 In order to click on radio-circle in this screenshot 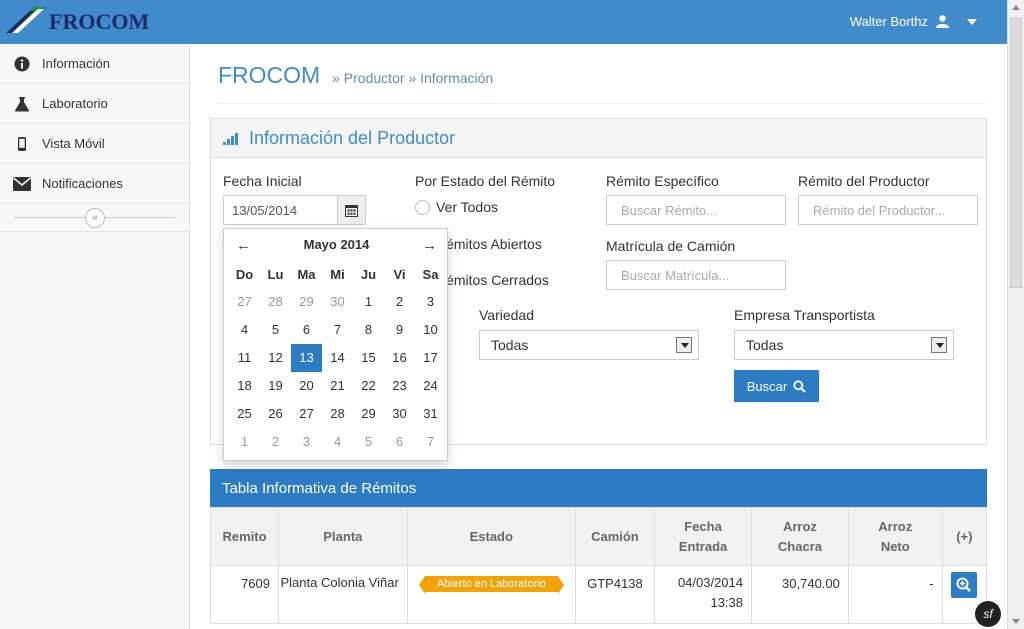, I will do `click(422, 207)`.